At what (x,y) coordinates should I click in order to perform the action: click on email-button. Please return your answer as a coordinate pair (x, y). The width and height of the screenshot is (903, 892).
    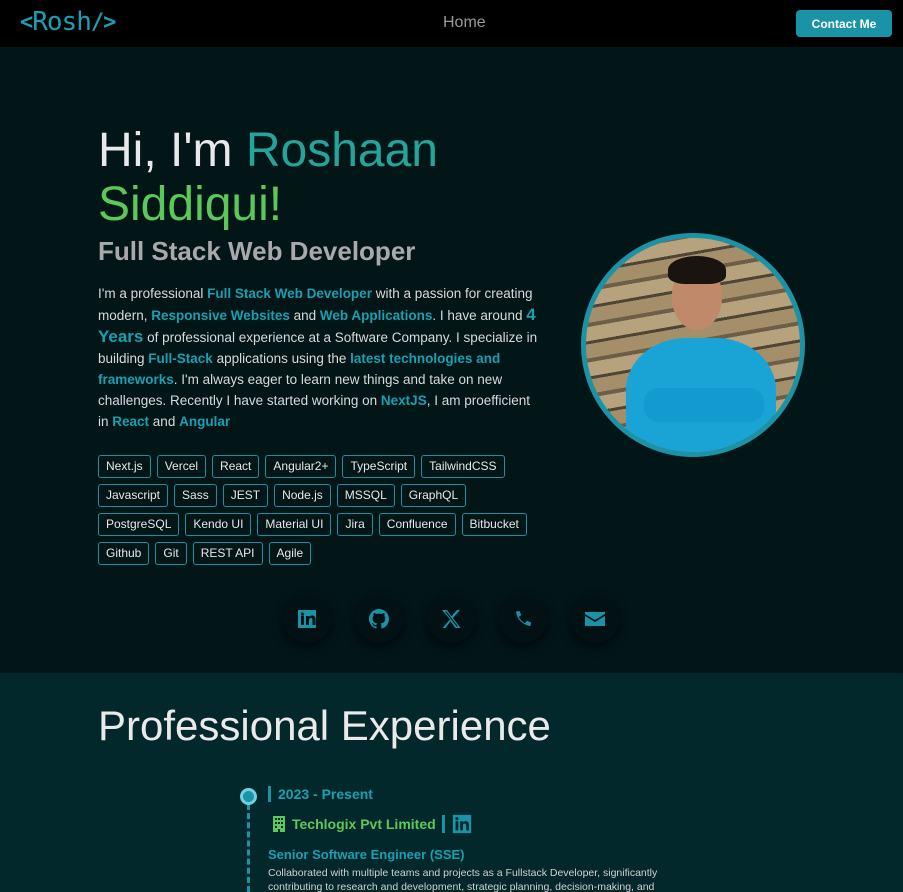
    Looking at the image, I should click on (595, 619).